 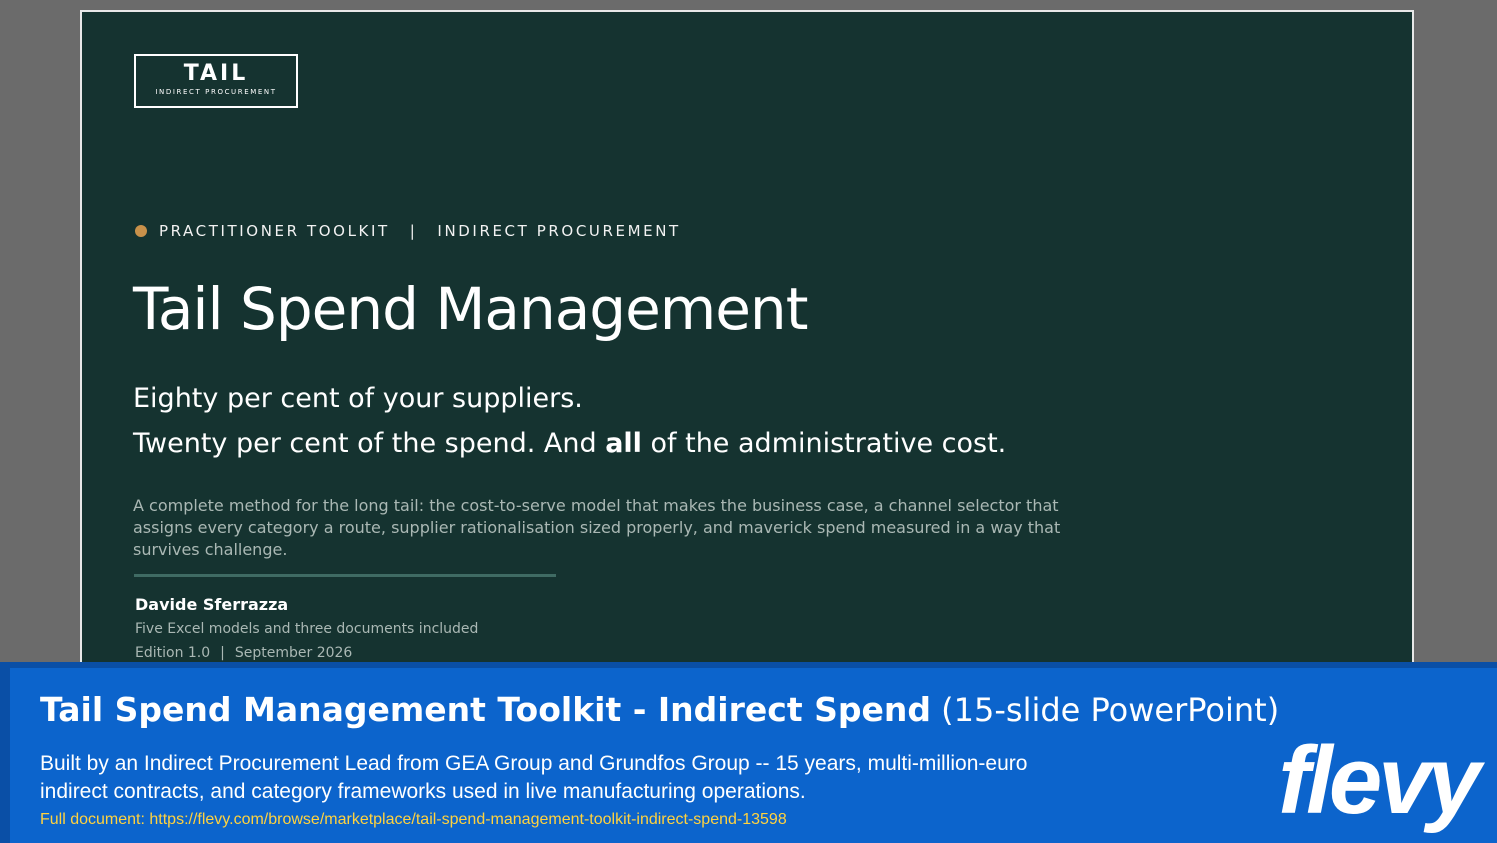 I want to click on logo-sub-text: INDIRECT PROCUREMENT, so click(x=216, y=92).